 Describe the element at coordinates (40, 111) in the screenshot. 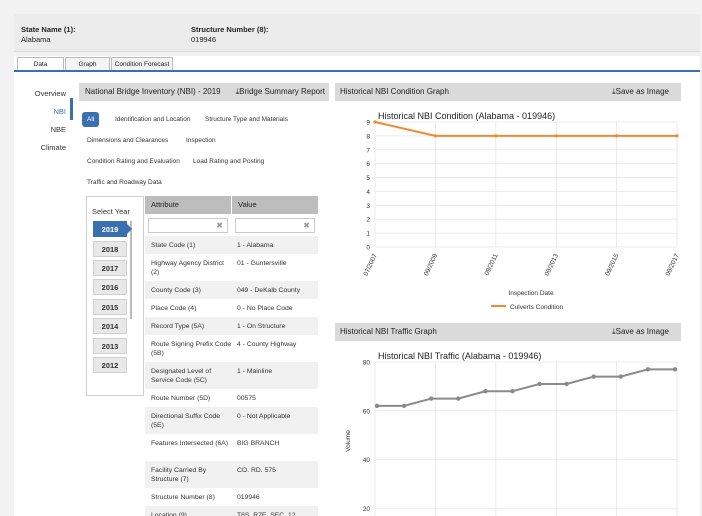

I see `sidenav-item-nbi: NBI` at that location.